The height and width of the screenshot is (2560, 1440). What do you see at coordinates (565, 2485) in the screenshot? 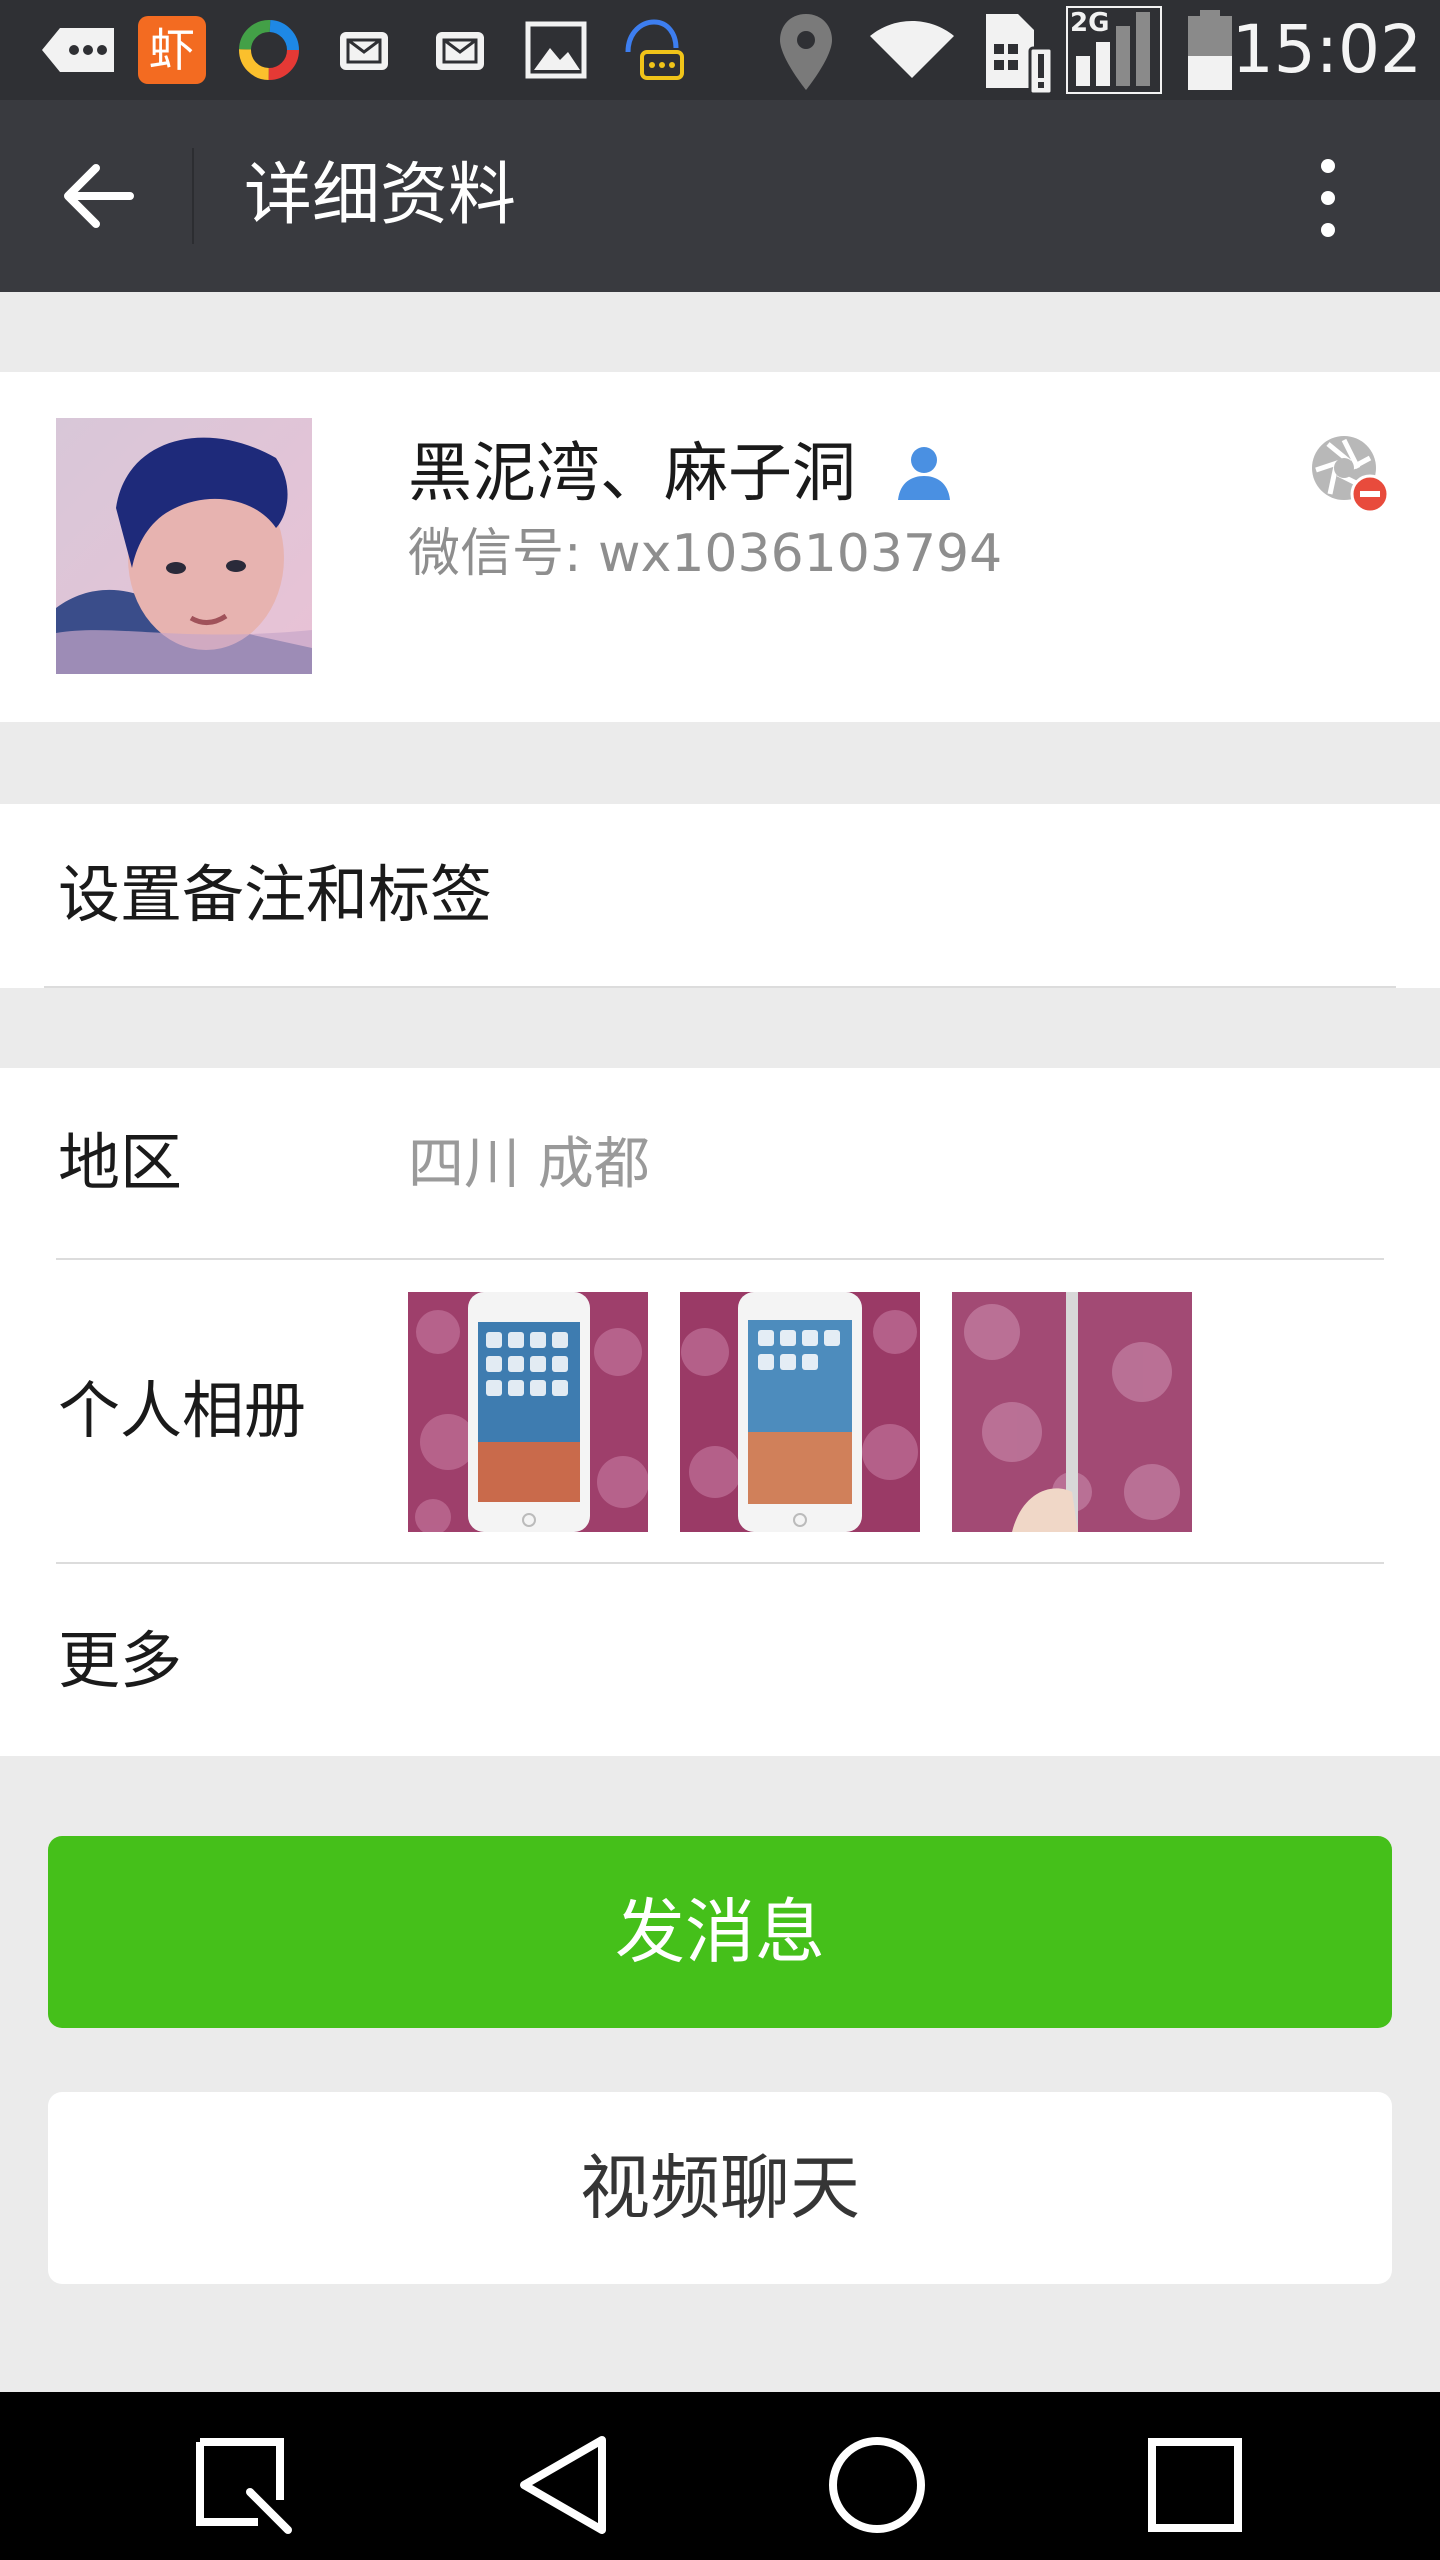
I see `nav-back-icon` at bounding box center [565, 2485].